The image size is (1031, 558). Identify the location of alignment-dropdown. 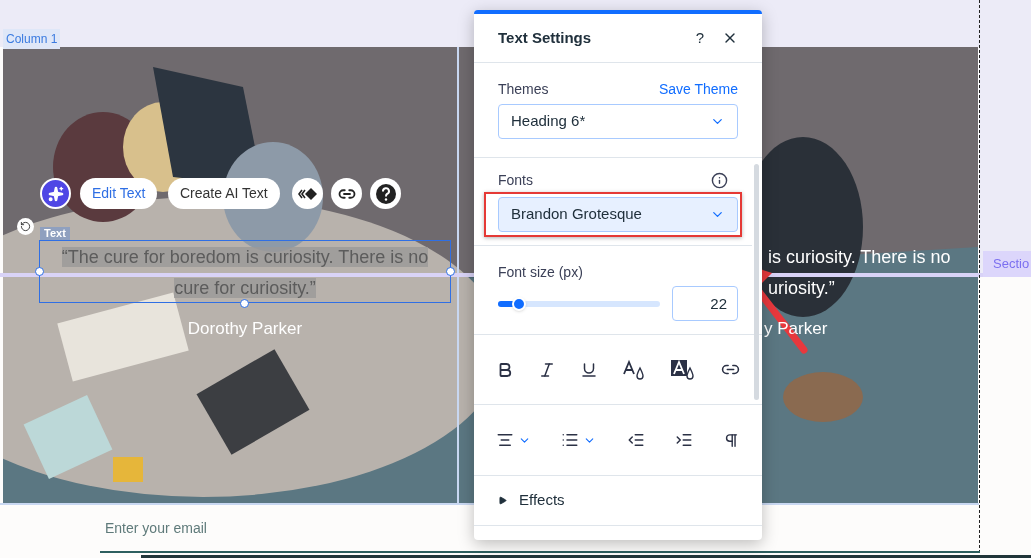
(513, 440).